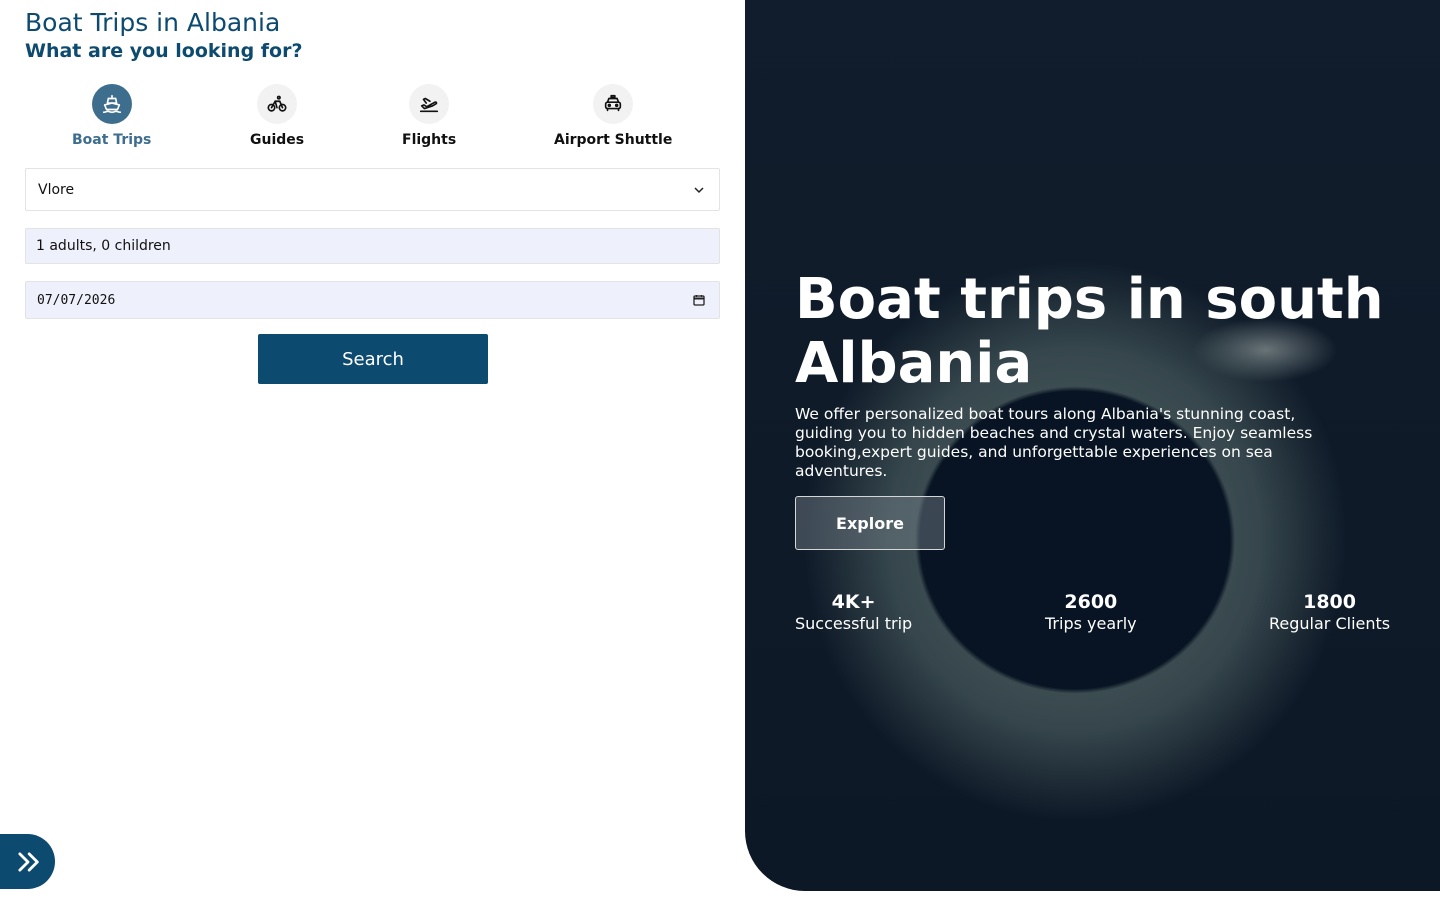 Image resolution: width=1440 pixels, height=900 pixels. Describe the element at coordinates (103, 246) in the screenshot. I see `guests-input-value: 1 adults, 0 children` at that location.